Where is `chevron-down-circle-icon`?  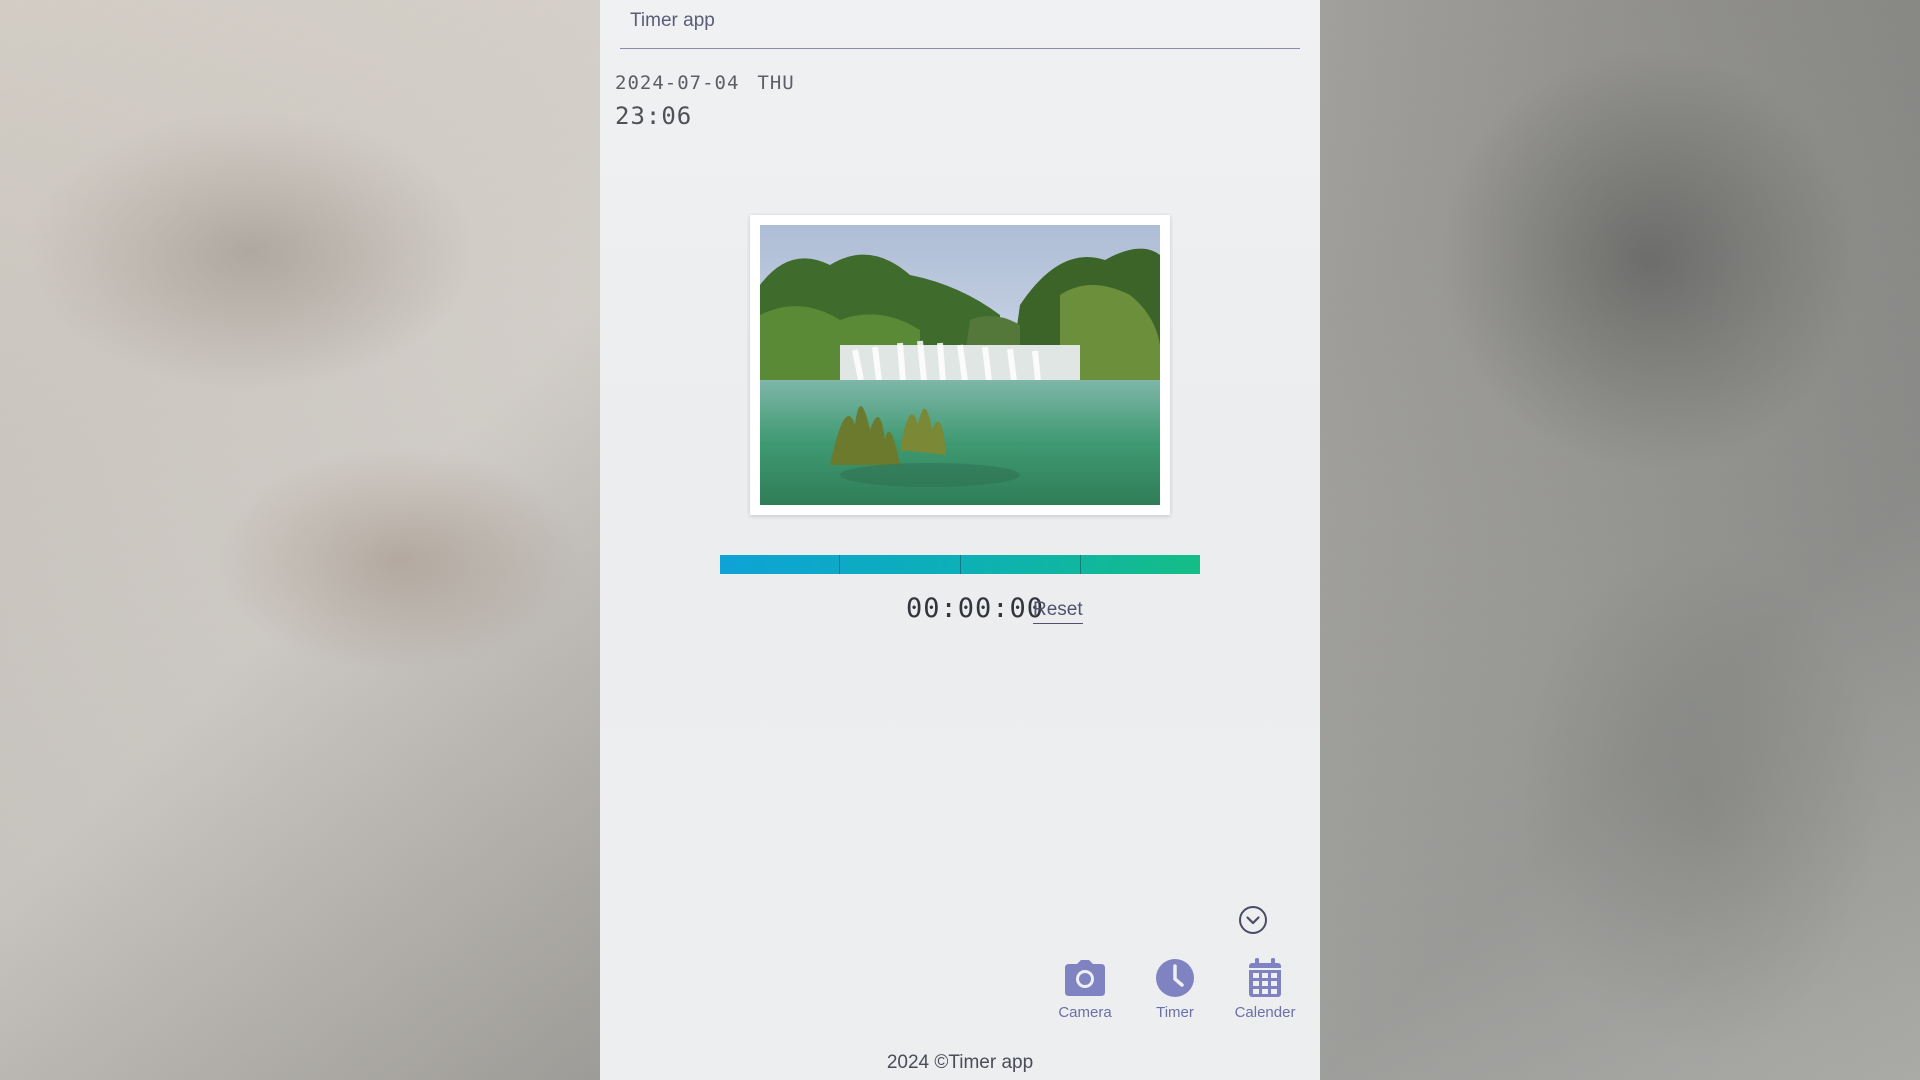 chevron-down-circle-icon is located at coordinates (1253, 920).